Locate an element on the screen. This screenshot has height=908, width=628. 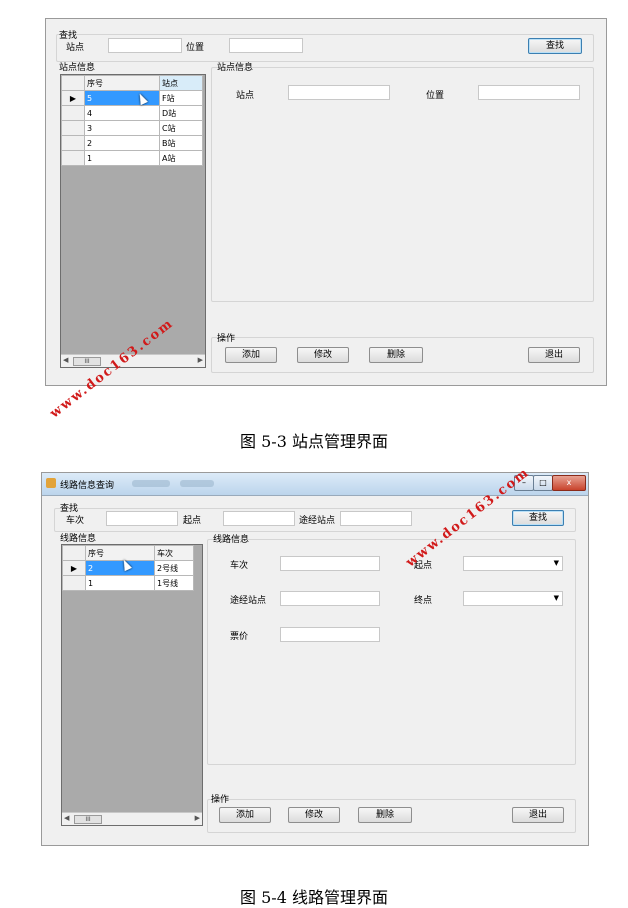
via-search-label: 途经站点 is located at coordinates (317, 521).